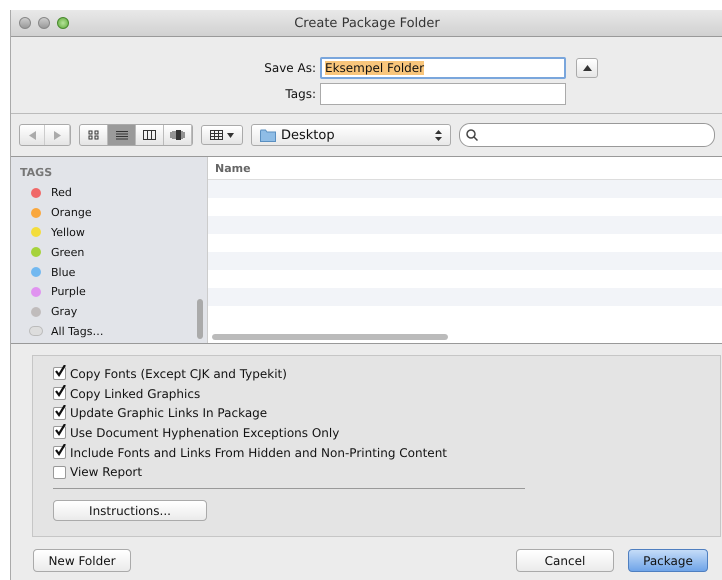 The width and height of the screenshot is (722, 580). I want to click on sidebar-item: Red, so click(109, 193).